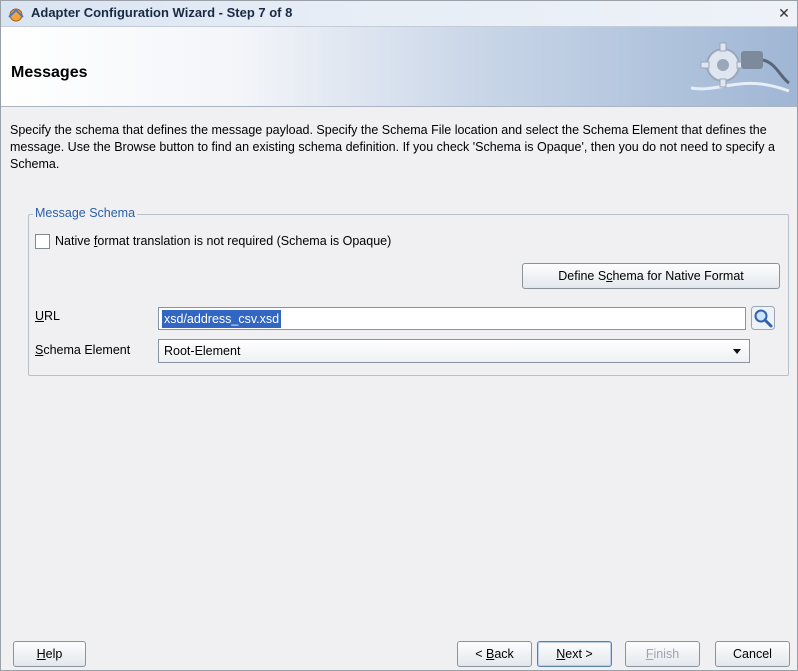 The image size is (798, 671). Describe the element at coordinates (494, 654) in the screenshot. I see `back-button: < Back` at that location.